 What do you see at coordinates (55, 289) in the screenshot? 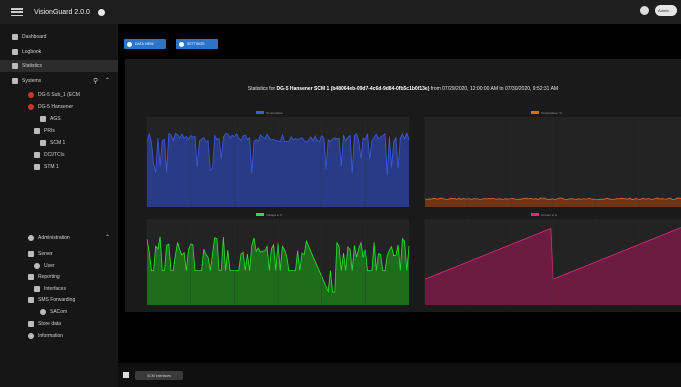
I see `admin-item-label: Interfaces` at bounding box center [55, 289].